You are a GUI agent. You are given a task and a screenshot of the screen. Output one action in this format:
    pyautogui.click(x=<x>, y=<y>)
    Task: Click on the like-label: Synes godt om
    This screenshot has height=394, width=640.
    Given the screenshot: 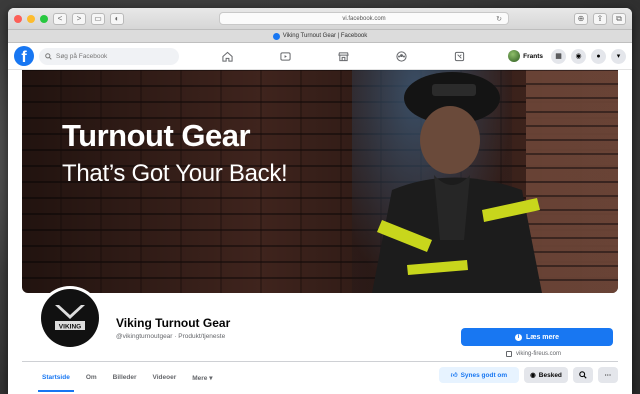 What is the action you would take?
    pyautogui.click(x=484, y=375)
    